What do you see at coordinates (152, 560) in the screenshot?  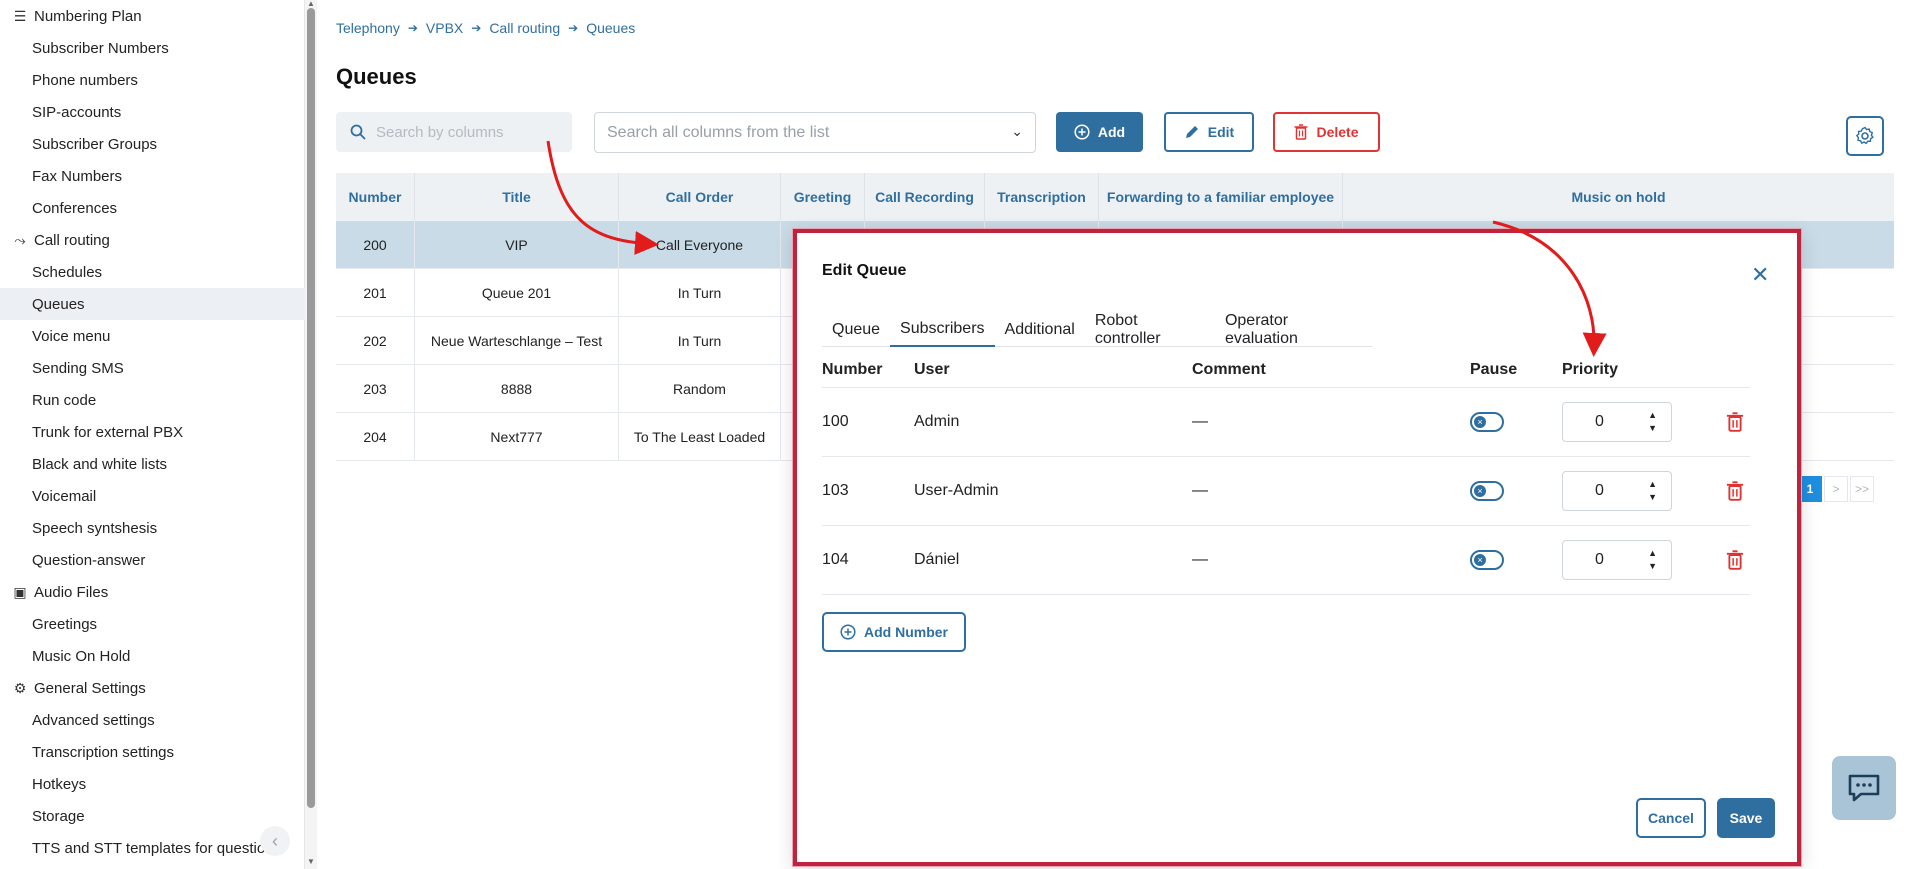 I see `sidebar-item-question-answer: Question-answer` at bounding box center [152, 560].